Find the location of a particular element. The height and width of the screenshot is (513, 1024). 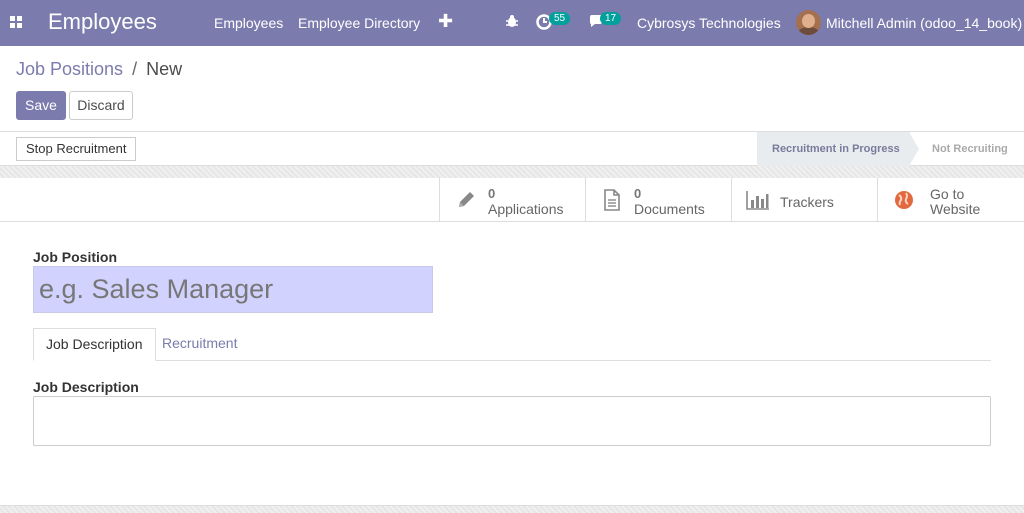

documents-label: Documents is located at coordinates (669, 209).